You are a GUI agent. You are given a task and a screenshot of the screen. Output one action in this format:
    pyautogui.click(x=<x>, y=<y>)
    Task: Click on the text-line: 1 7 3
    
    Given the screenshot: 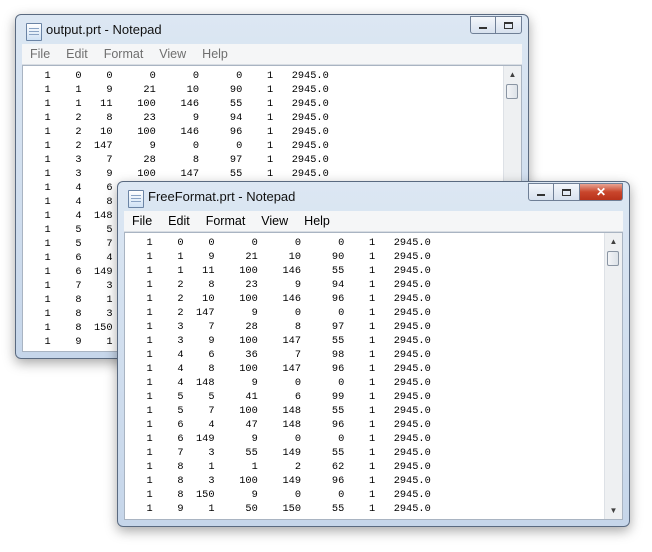 What is the action you would take?
    pyautogui.click(x=78, y=286)
    